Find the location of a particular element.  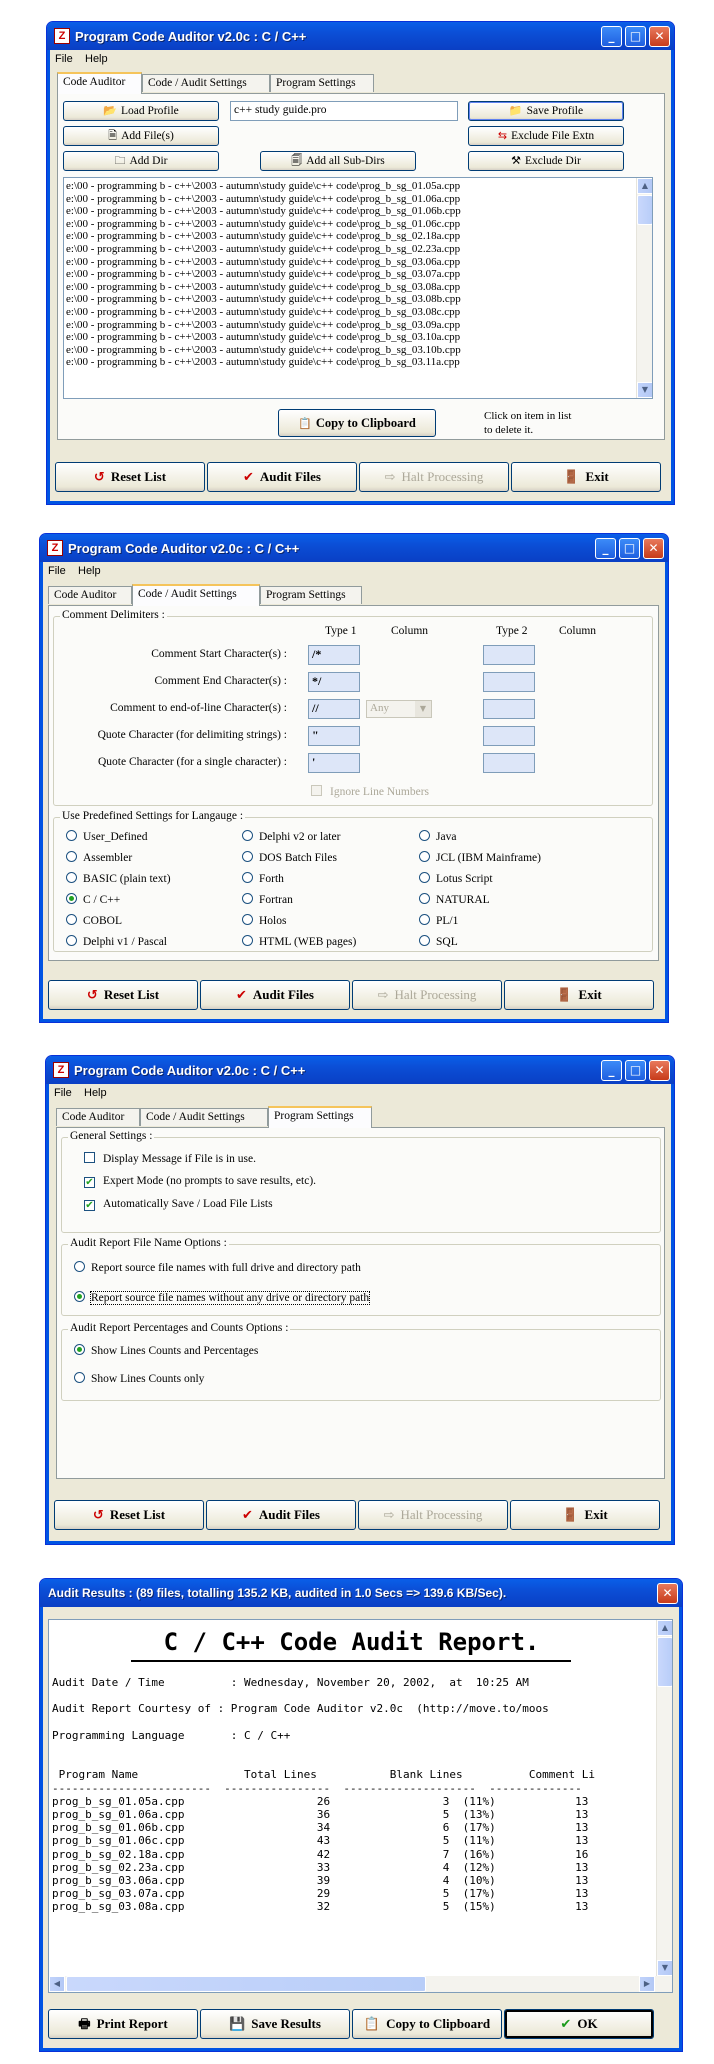

report-hscrollbar: ◀ ▶ is located at coordinates (360, 1984).